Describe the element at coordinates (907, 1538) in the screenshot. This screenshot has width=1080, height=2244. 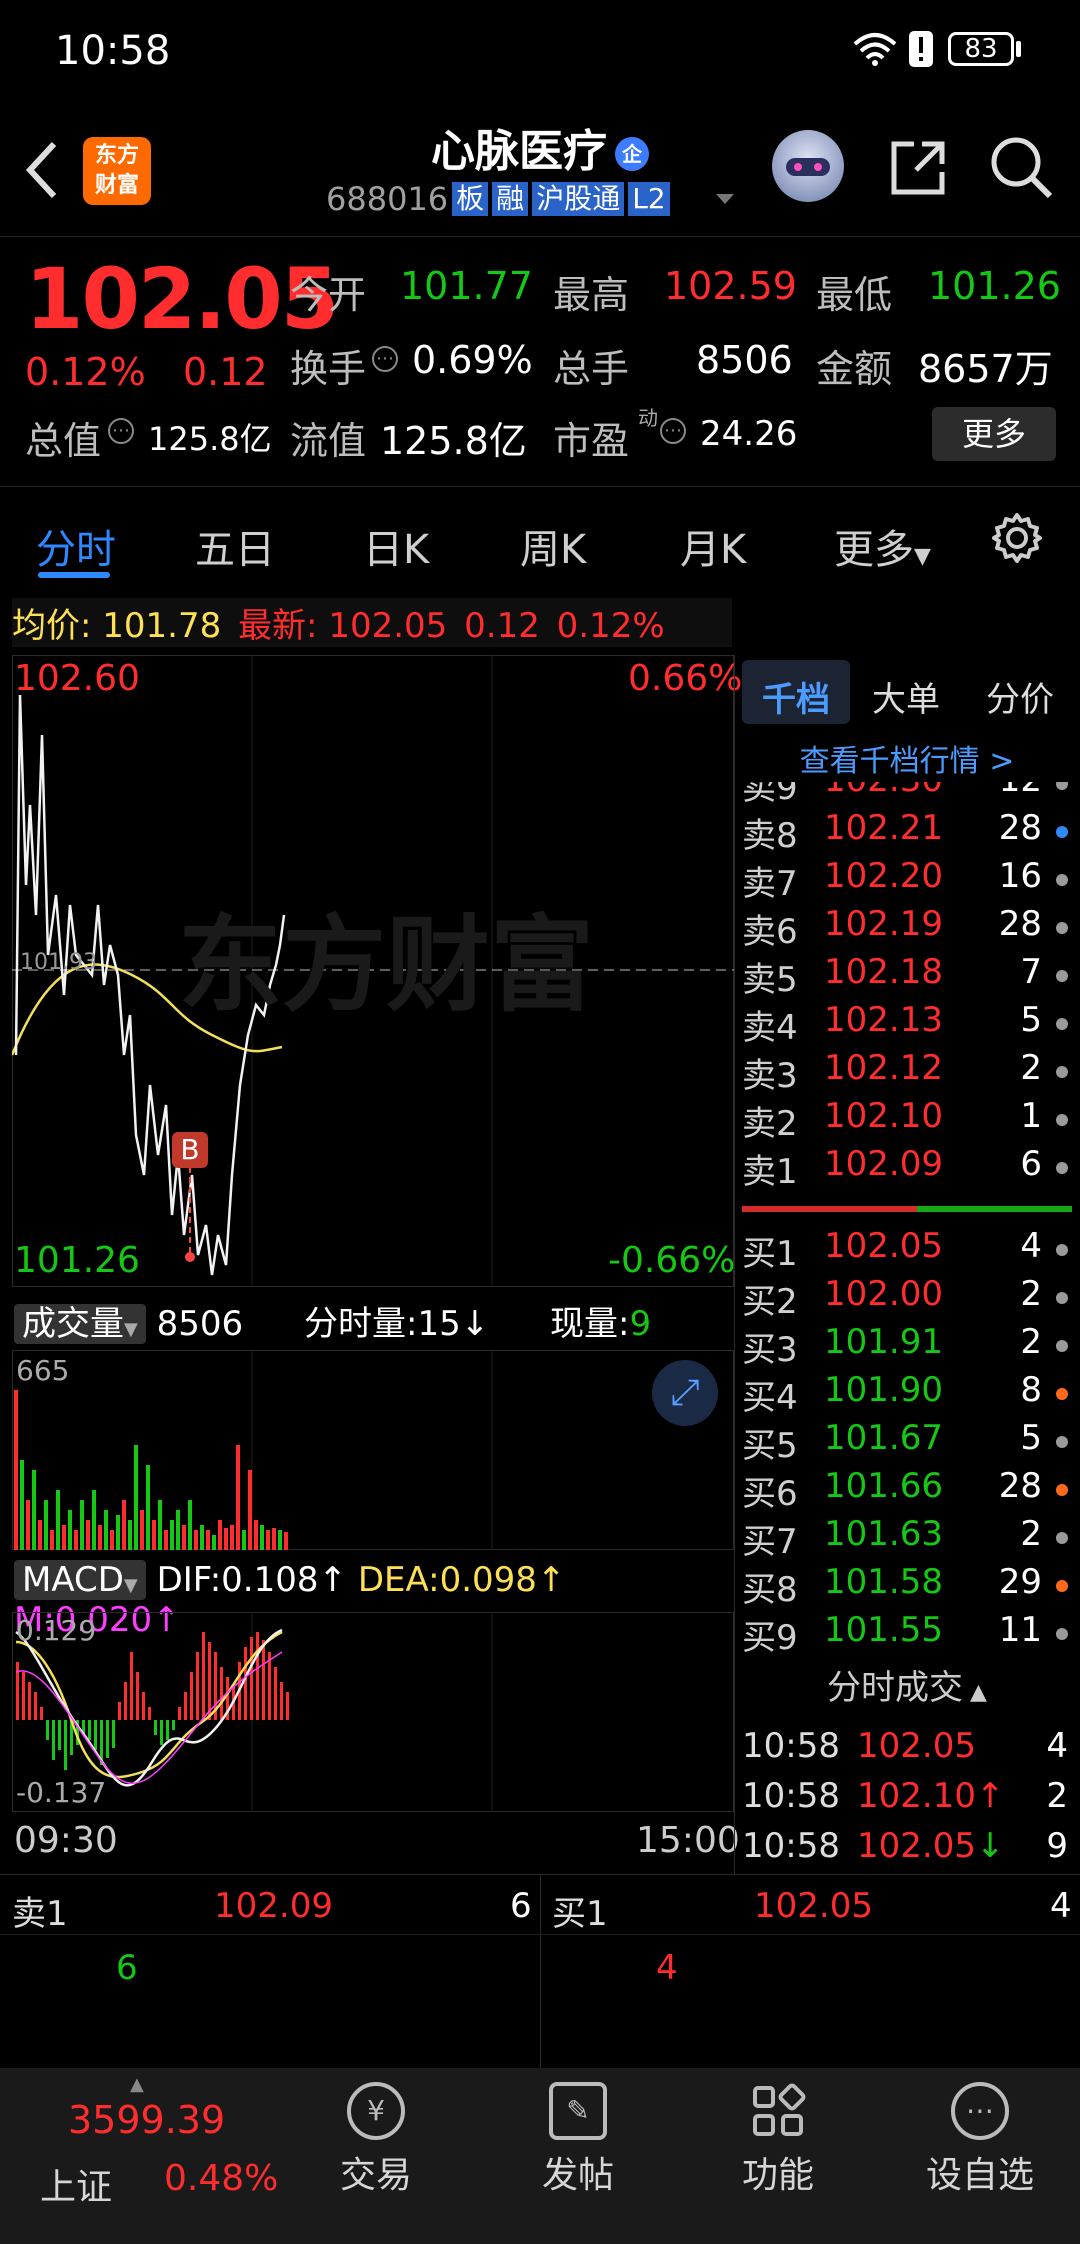
I see `buy-level-row: 买7 101.63 2` at that location.